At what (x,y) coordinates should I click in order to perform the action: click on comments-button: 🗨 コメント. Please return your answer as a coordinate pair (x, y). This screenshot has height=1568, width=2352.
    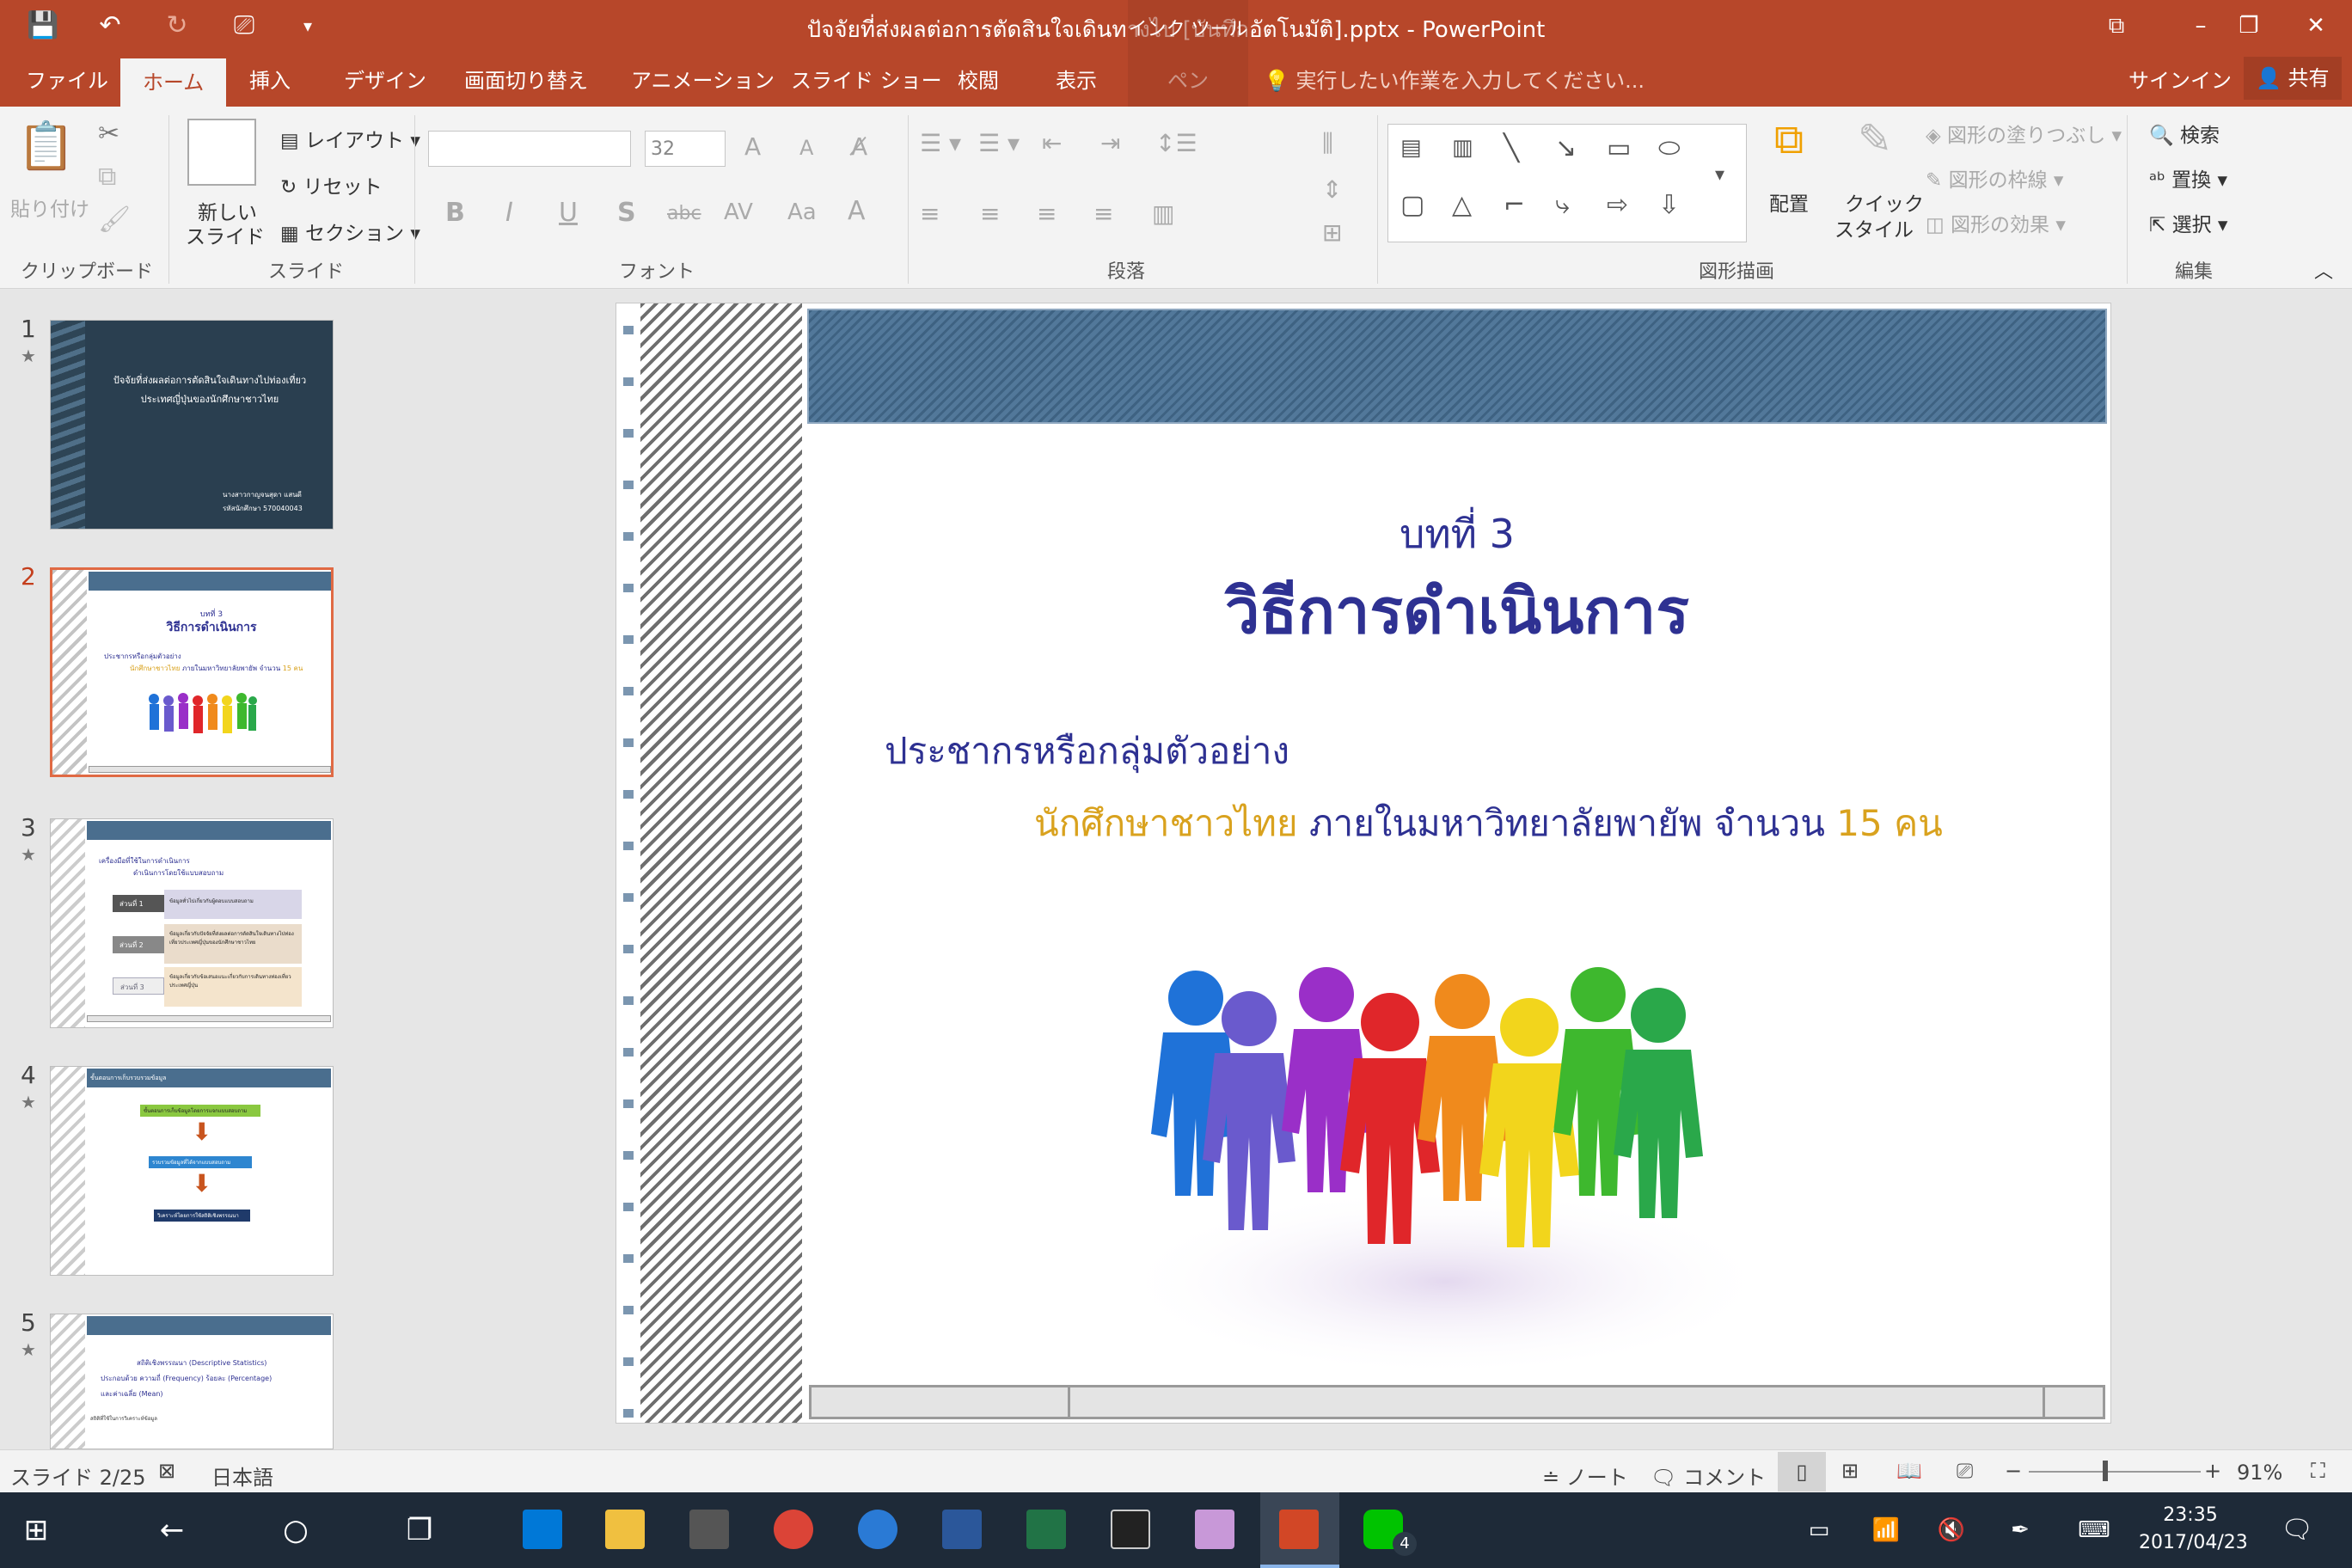
    Looking at the image, I should click on (1708, 1476).